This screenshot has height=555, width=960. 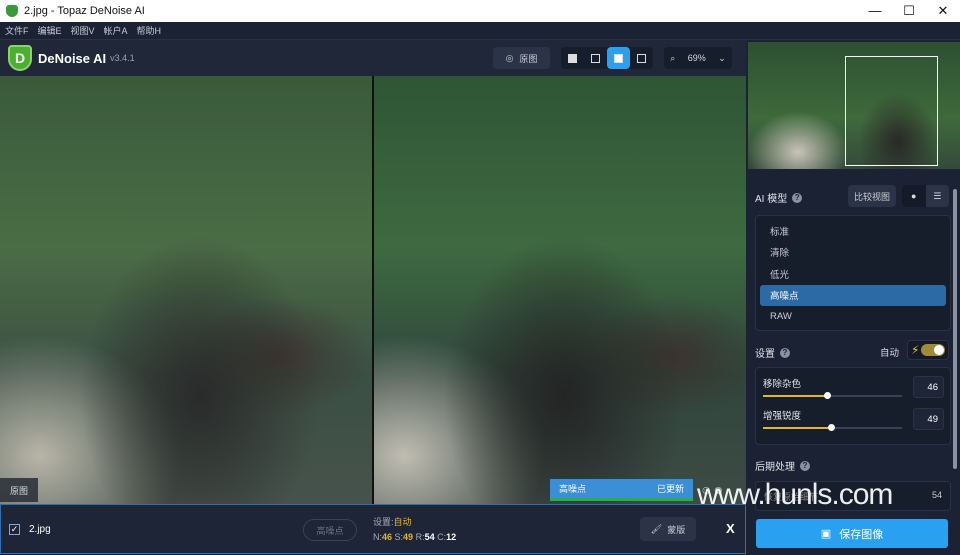 What do you see at coordinates (399, 537) in the screenshot?
I see `s-label: S:` at bounding box center [399, 537].